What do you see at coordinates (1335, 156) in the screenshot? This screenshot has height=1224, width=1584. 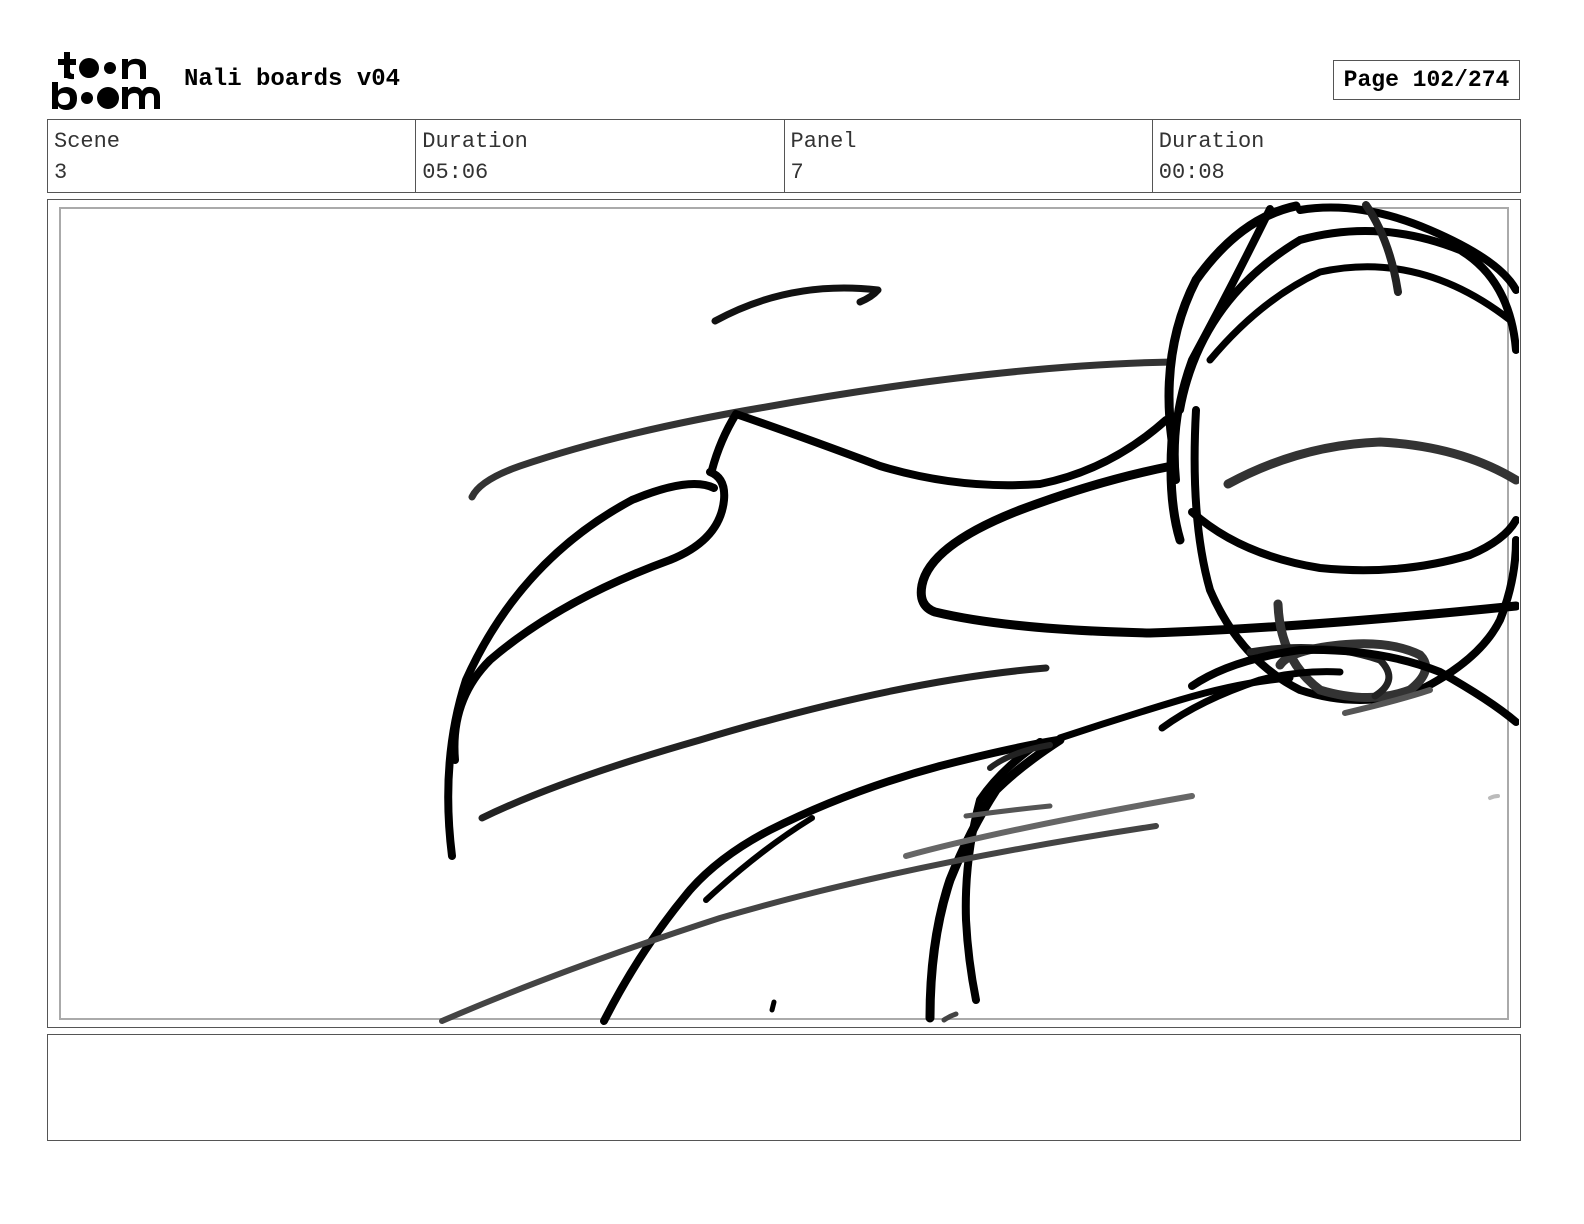 I see `panel-duration-cell: Duration 00:08` at bounding box center [1335, 156].